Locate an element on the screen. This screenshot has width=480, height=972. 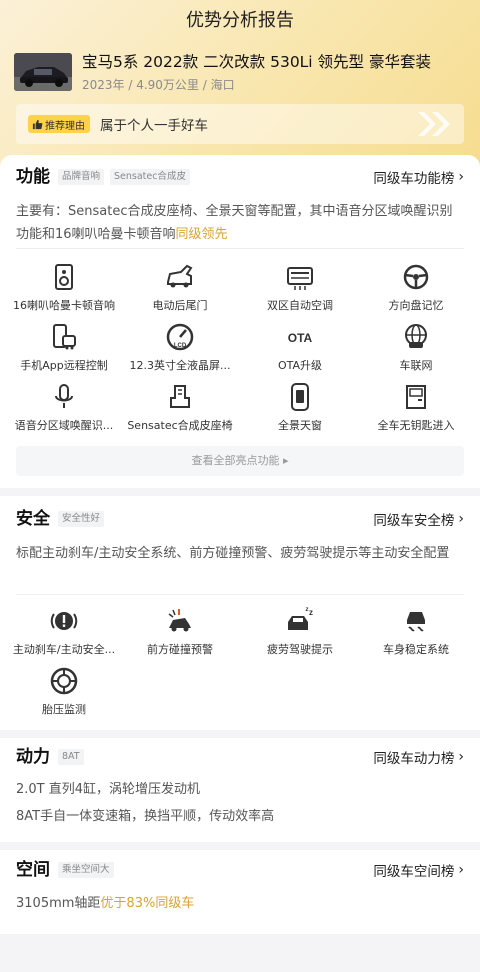
feature-item: 电动后尾门 is located at coordinates (180, 287).